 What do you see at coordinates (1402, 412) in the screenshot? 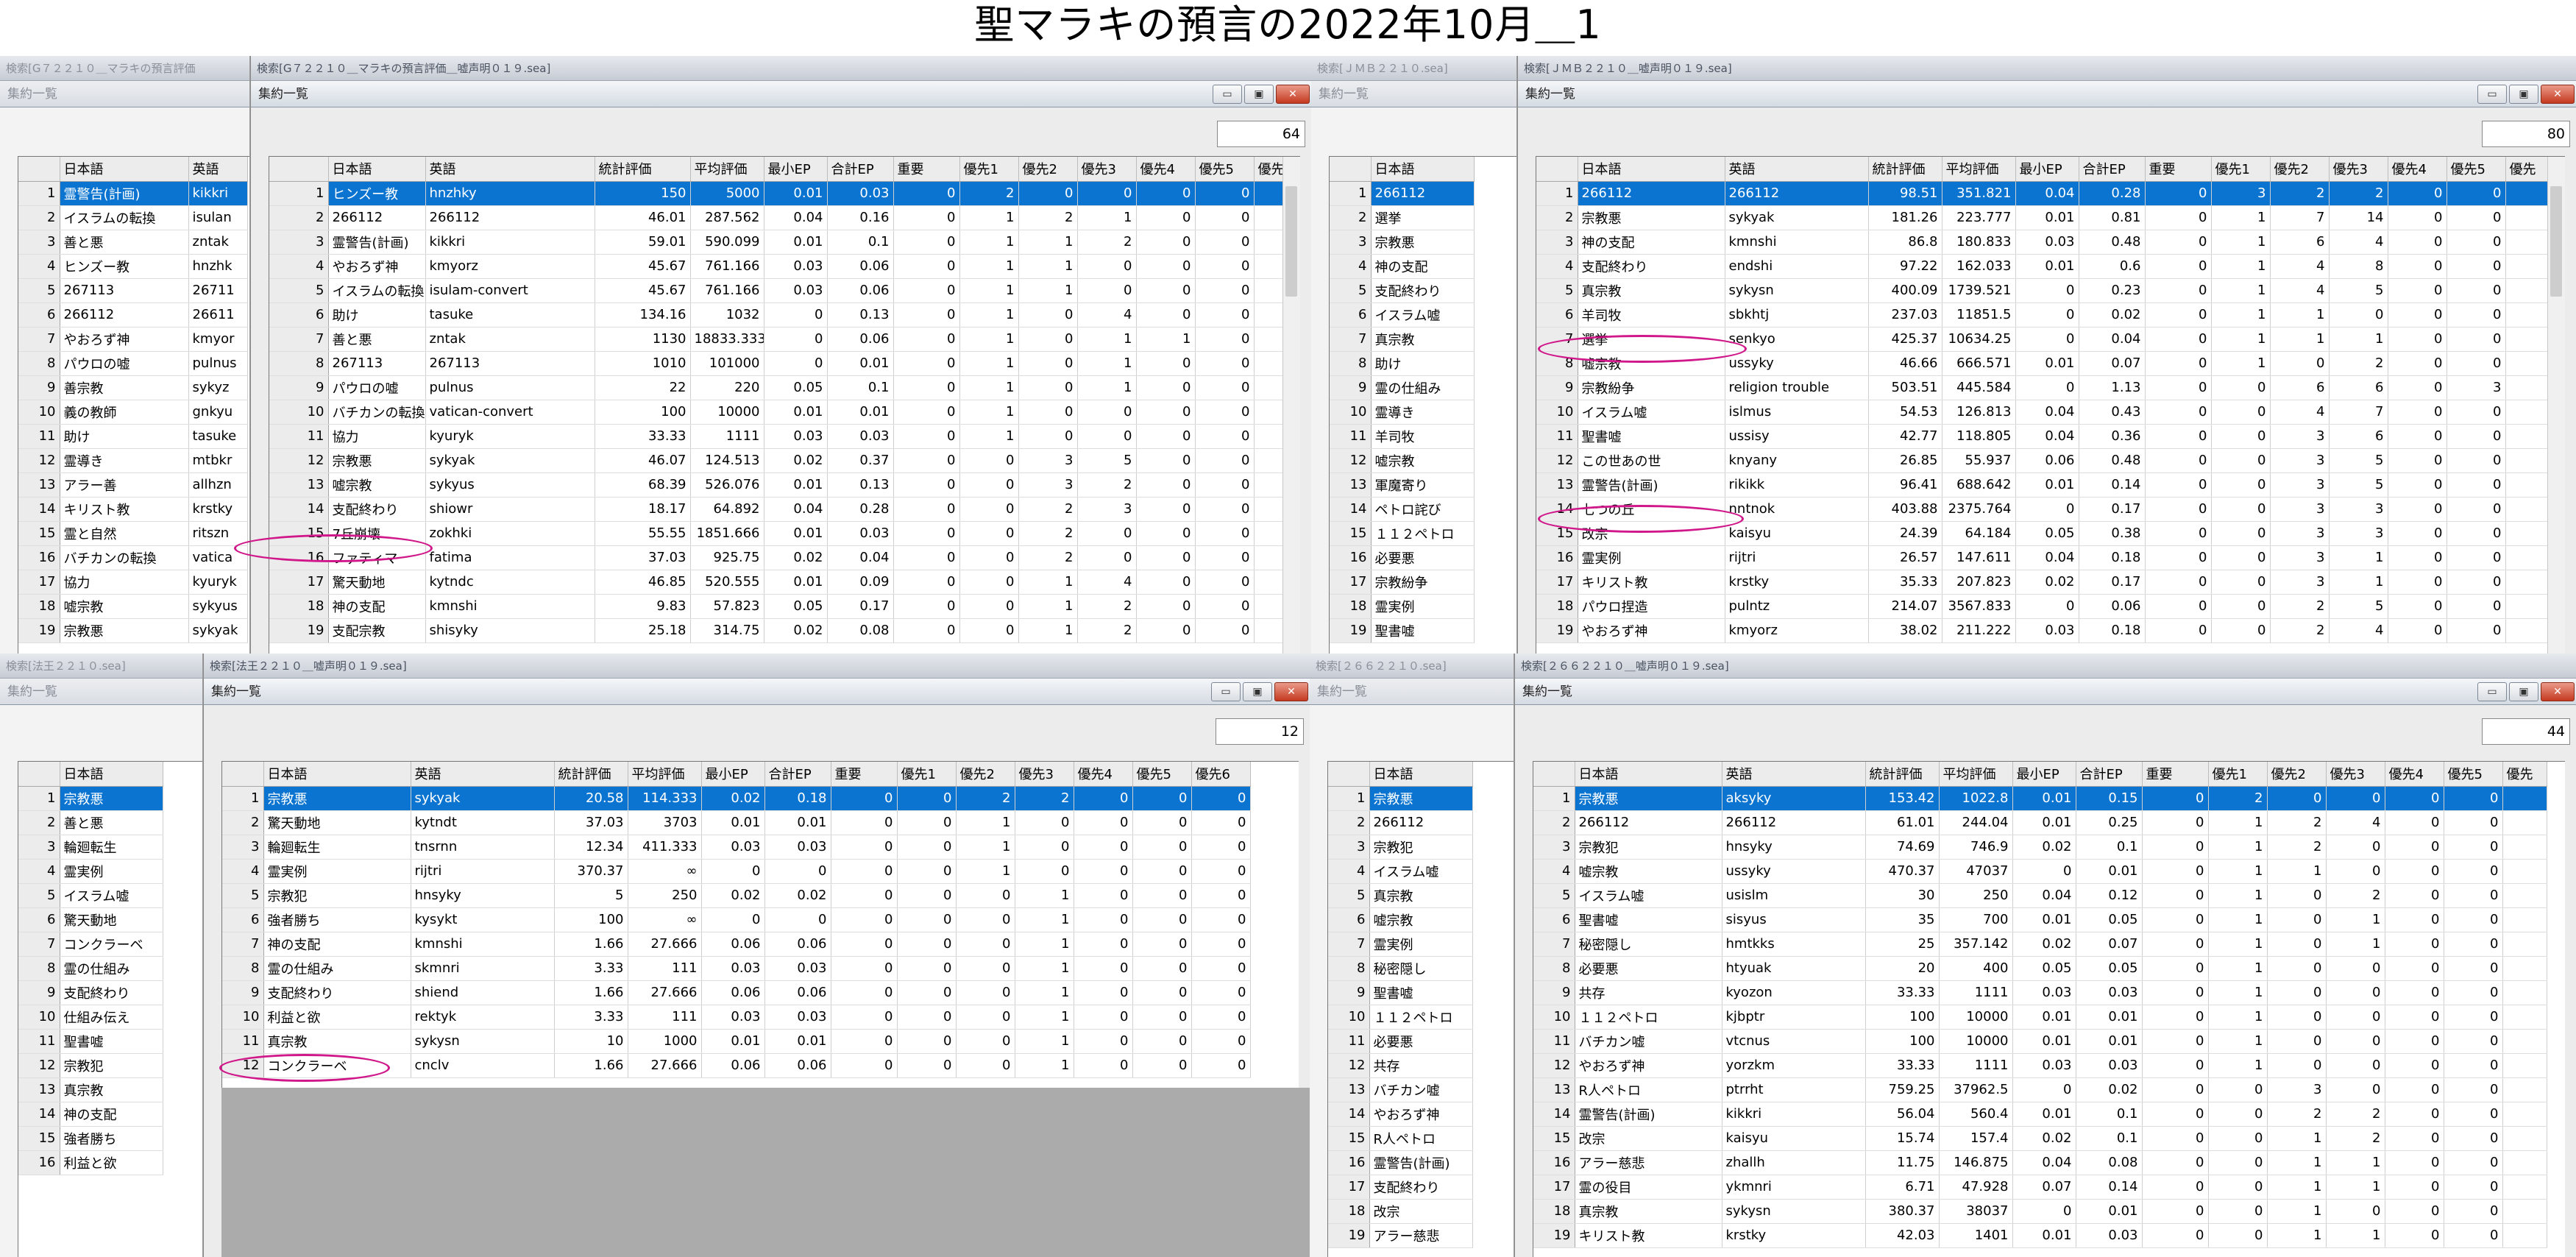
I see `source-2-table-row: 10 霊導き` at bounding box center [1402, 412].